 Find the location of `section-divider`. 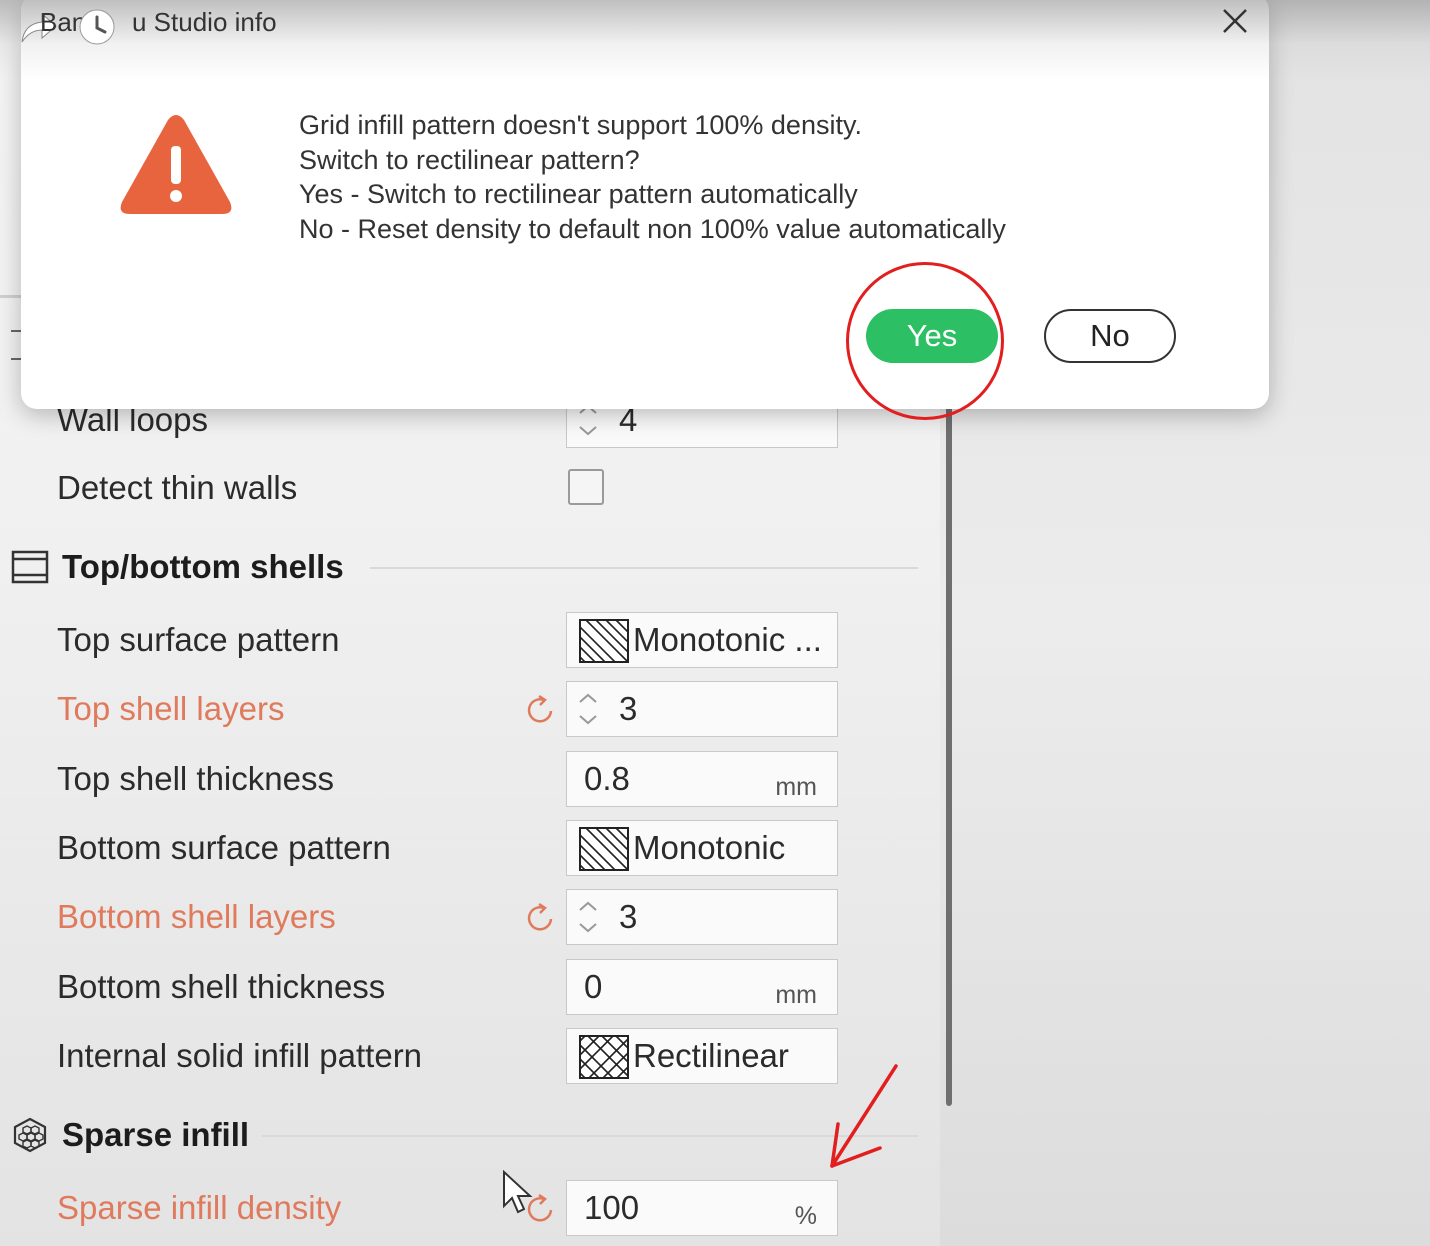

section-divider is located at coordinates (644, 568).